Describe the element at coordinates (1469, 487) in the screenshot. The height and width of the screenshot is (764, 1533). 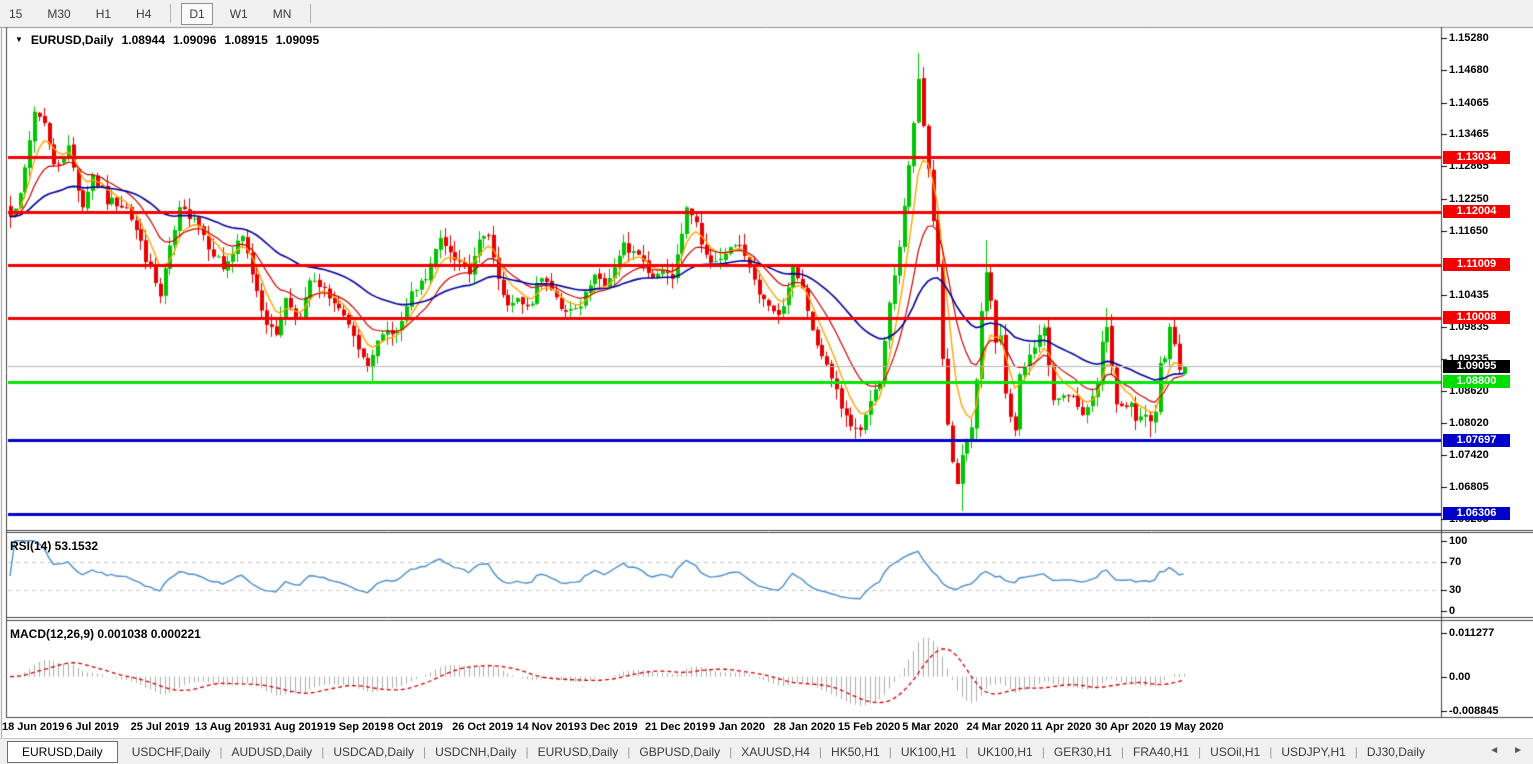
I see `price-tick-label: 1.06805` at that location.